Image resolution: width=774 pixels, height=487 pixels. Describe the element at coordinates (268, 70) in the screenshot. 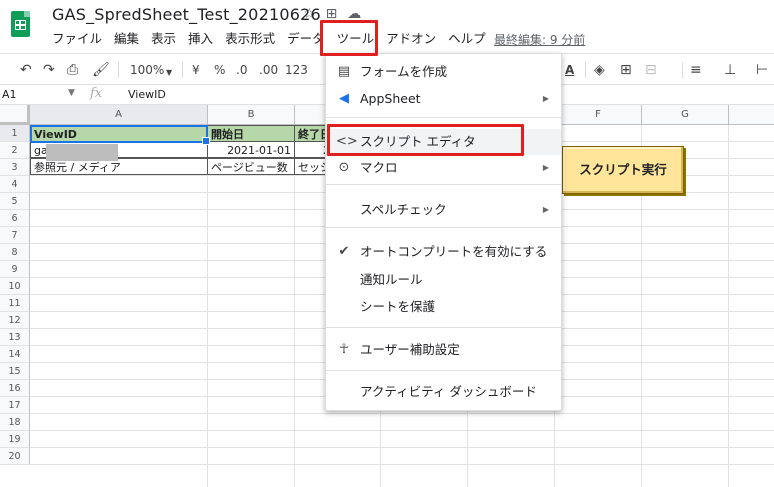

I see `increase-decimal-button: .00` at that location.